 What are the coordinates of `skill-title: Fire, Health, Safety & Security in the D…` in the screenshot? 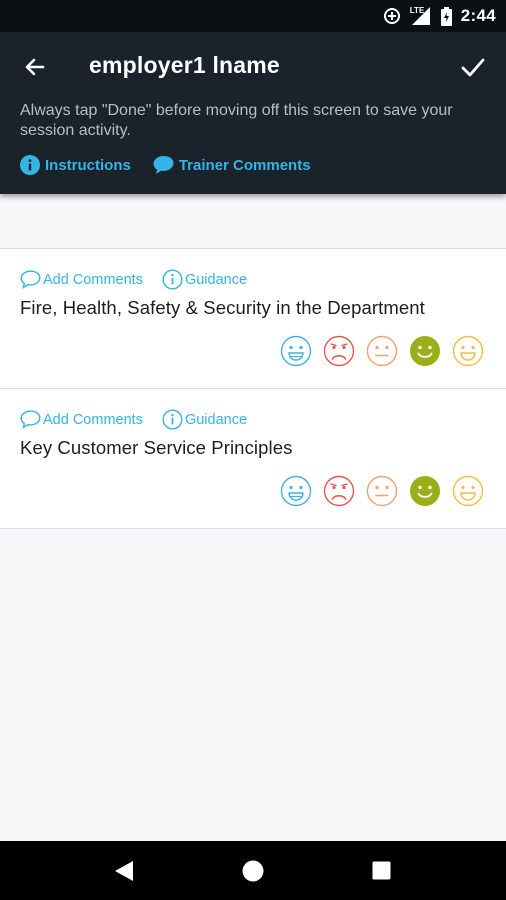 It's located at (222, 307).